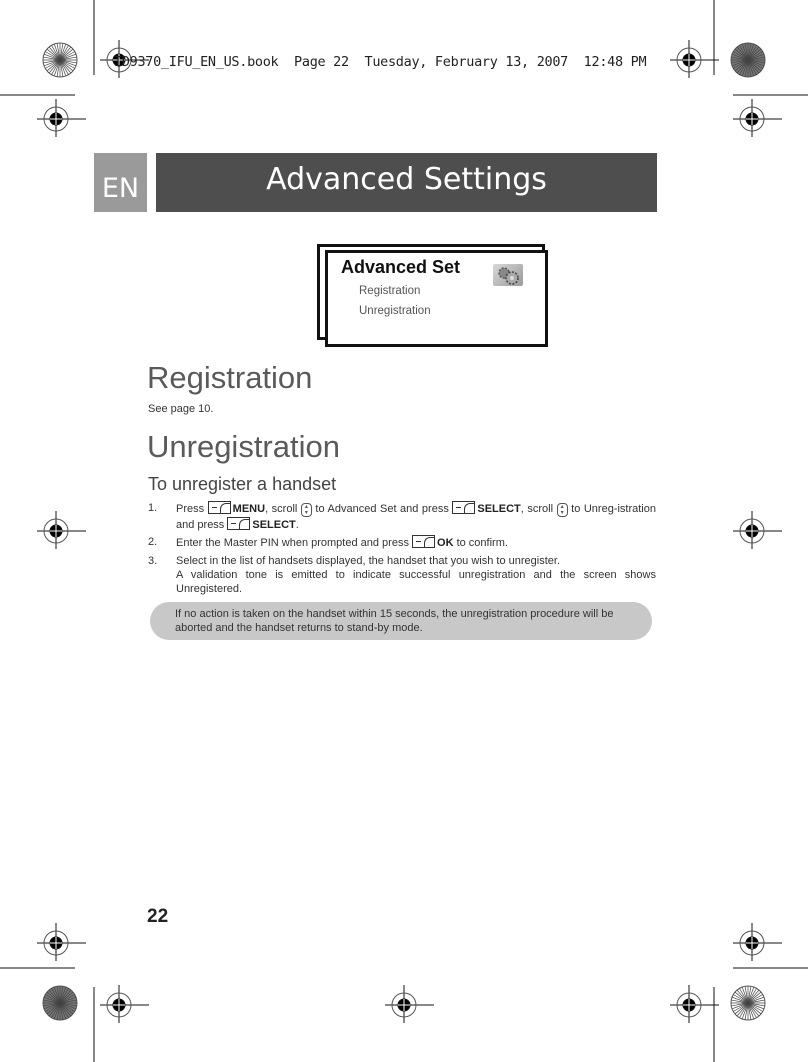 The image size is (808, 1062). I want to click on unregistration-heading: Unregistration, so click(243, 446).